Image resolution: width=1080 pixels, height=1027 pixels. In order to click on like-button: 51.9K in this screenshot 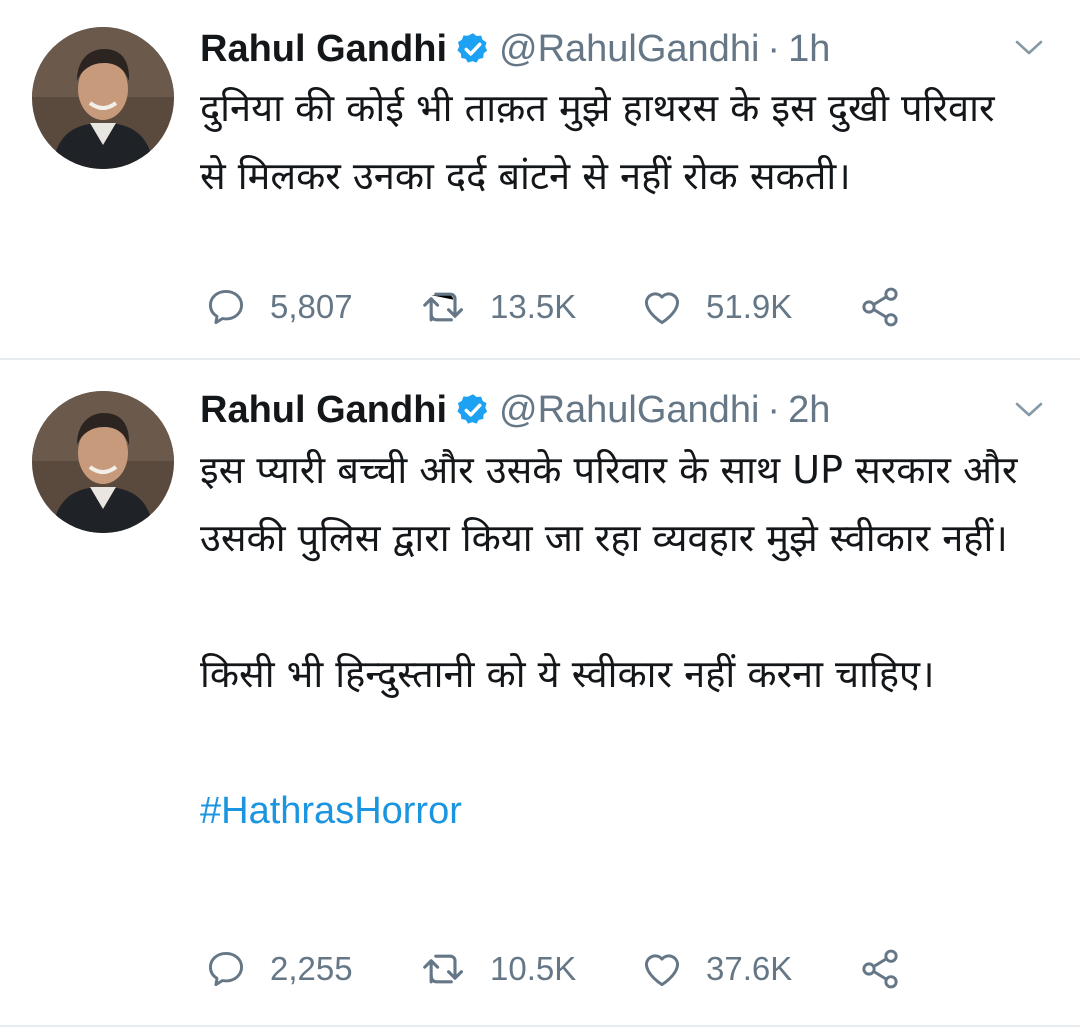, I will do `click(716, 307)`.